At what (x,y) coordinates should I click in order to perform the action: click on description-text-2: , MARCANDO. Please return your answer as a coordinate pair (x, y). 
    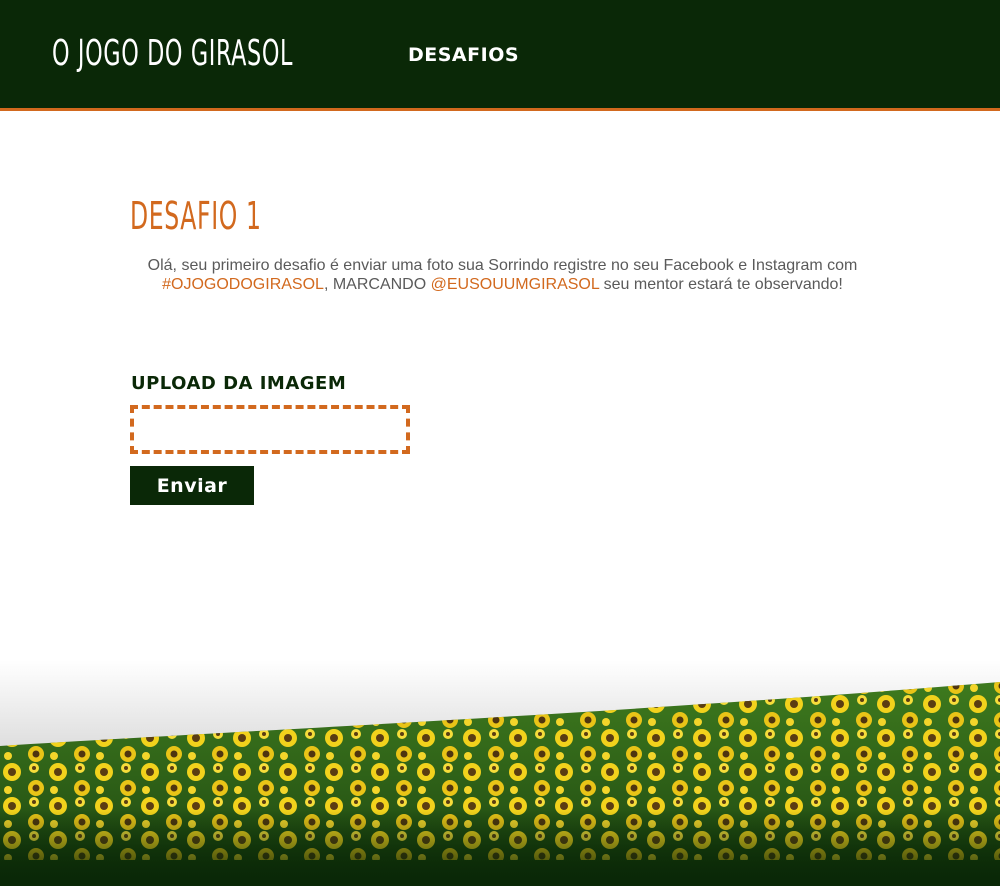
    Looking at the image, I should click on (377, 284).